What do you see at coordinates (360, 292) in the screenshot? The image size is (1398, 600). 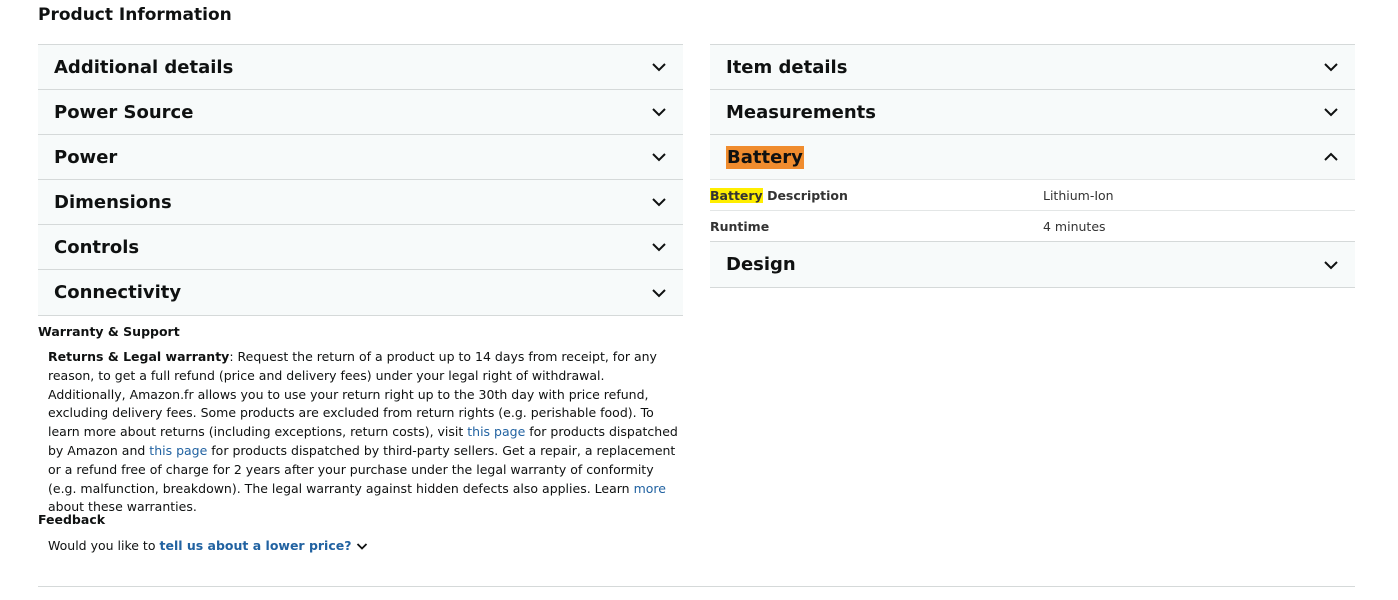 I see `section-connectivity: Connectivity` at bounding box center [360, 292].